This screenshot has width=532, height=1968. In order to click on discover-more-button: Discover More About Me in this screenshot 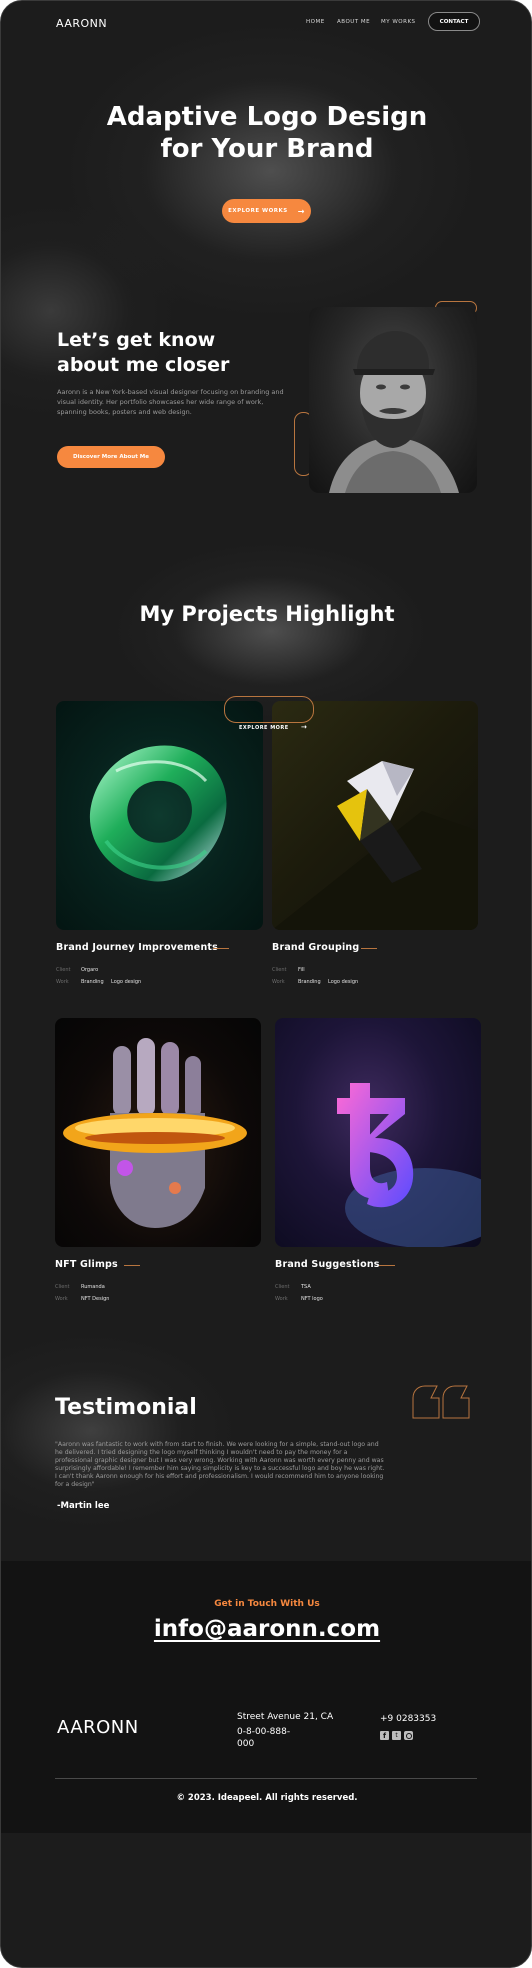, I will do `click(111, 457)`.